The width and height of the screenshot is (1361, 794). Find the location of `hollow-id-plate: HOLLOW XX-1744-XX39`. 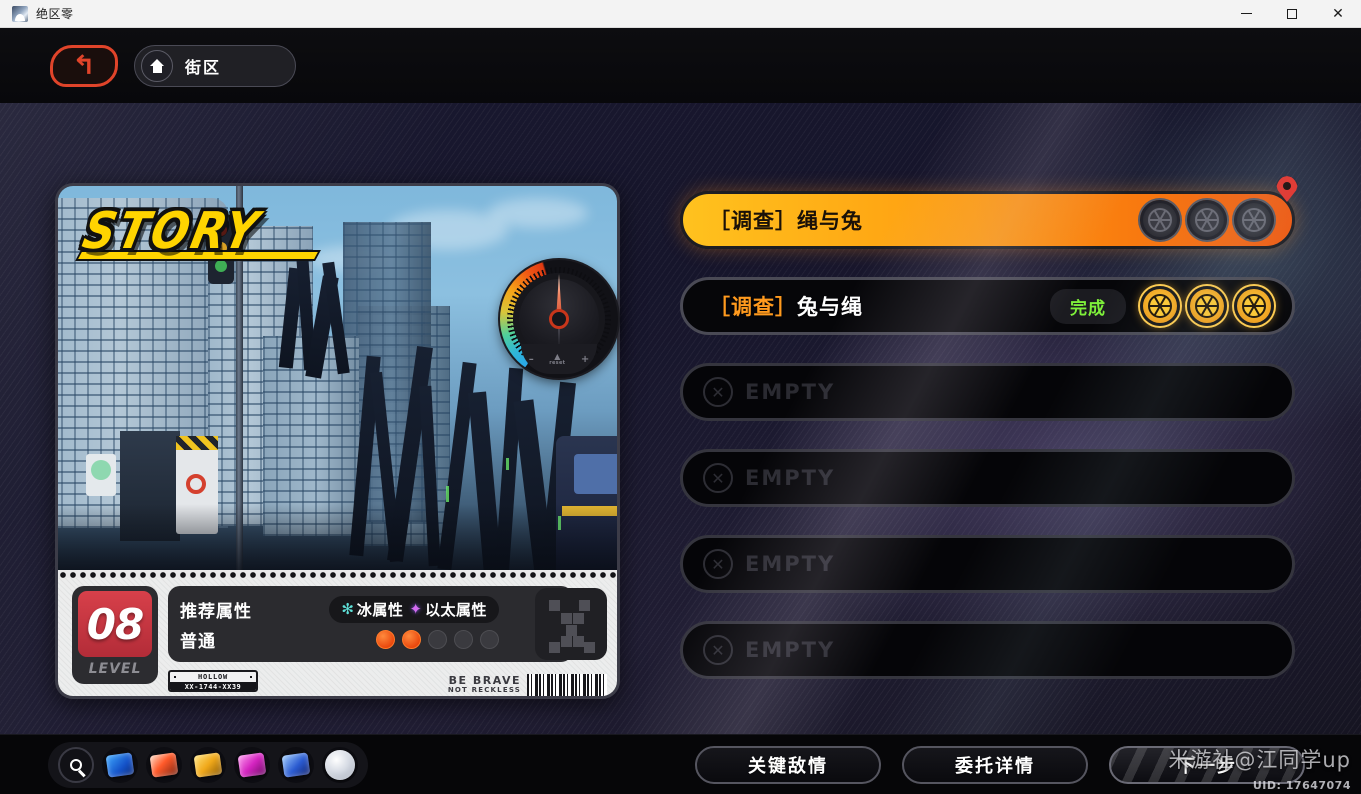

hollow-id-plate: HOLLOW XX-1744-XX39 is located at coordinates (213, 681).